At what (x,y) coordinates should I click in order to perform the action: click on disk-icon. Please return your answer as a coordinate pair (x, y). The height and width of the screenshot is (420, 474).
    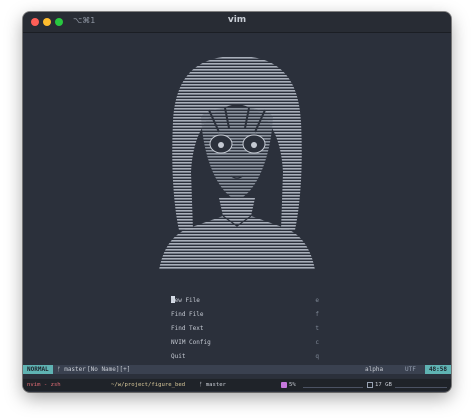
    Looking at the image, I should click on (370, 385).